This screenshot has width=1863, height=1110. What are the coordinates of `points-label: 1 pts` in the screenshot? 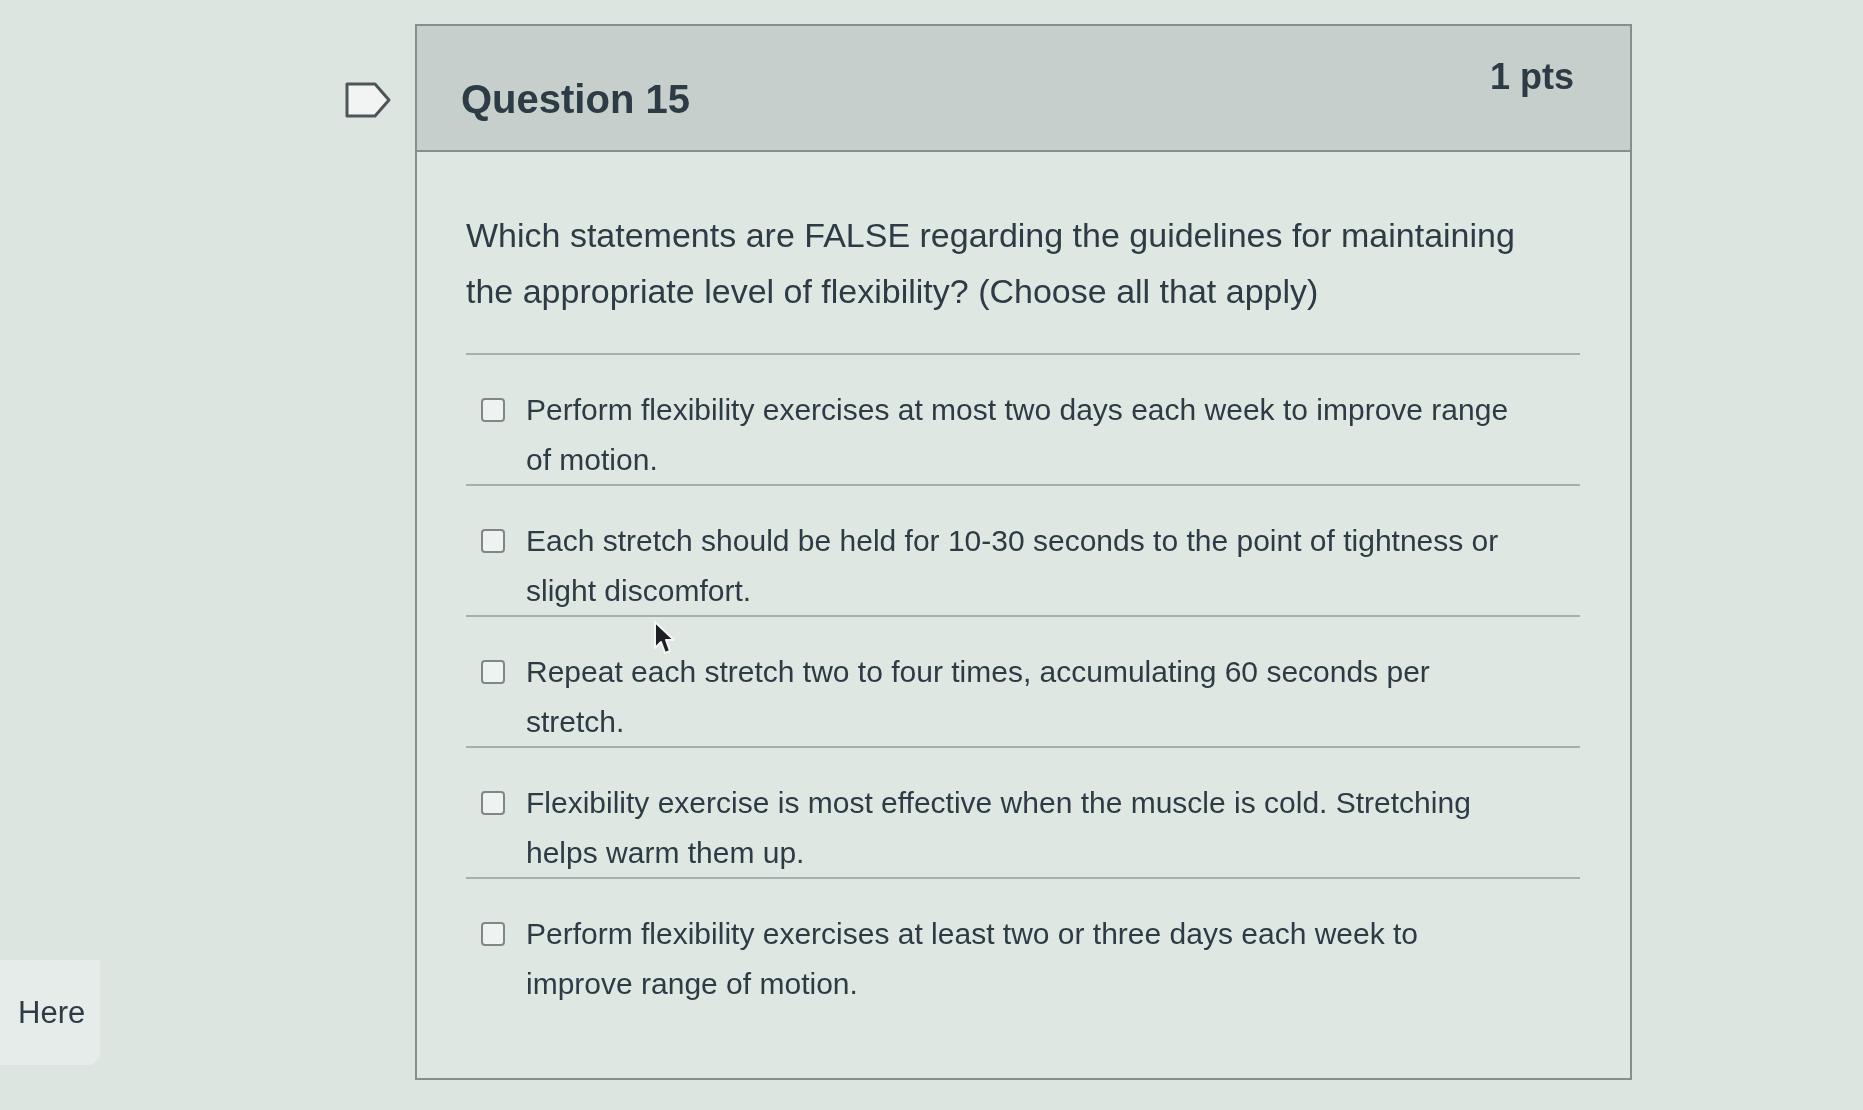 It's located at (1531, 77).